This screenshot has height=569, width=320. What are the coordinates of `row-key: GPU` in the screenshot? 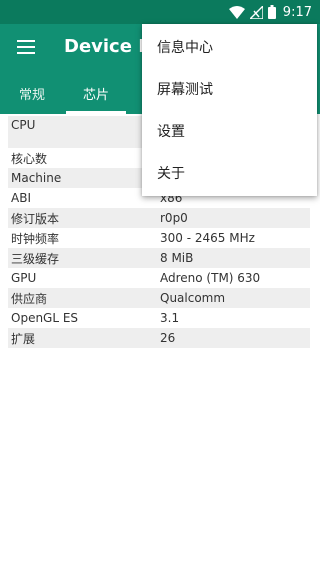 It's located at (24, 278).